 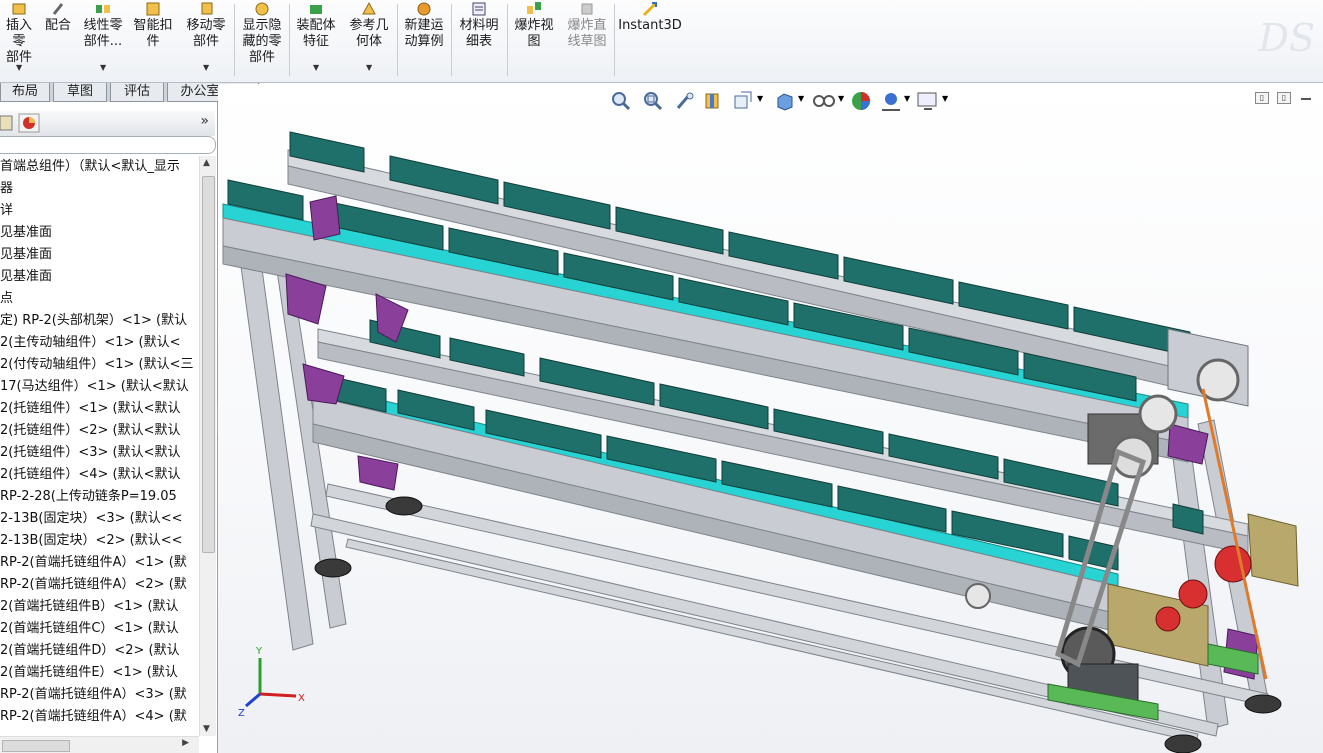 What do you see at coordinates (93, 585) in the screenshot?
I see `tree-item: RP-2(首端托链组件A）<2> (默` at bounding box center [93, 585].